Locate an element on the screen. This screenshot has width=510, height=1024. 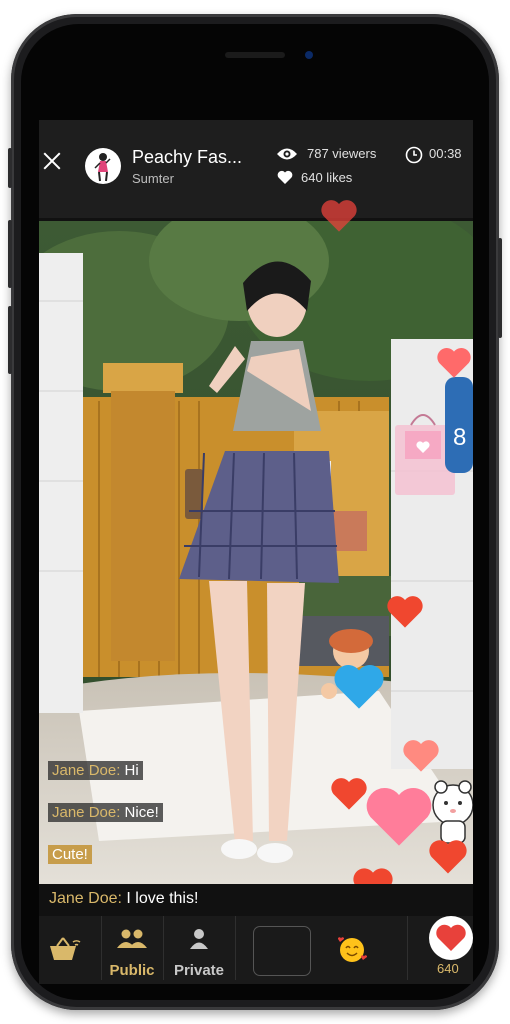
chat-text: Hi is located at coordinates (129, 770).